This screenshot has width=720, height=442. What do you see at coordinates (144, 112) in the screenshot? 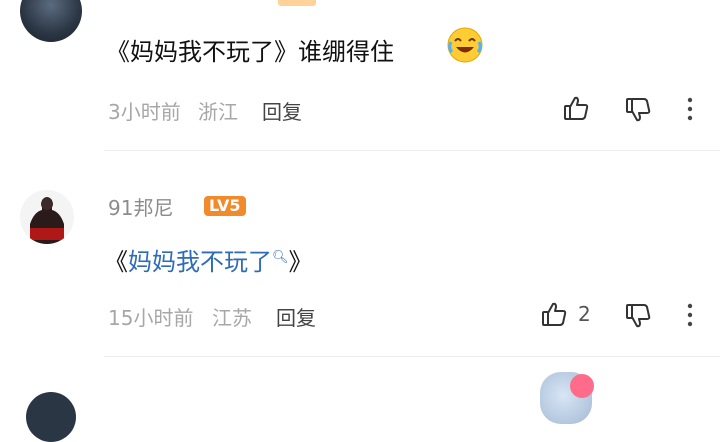
I see `comment-time: 3小时前` at bounding box center [144, 112].